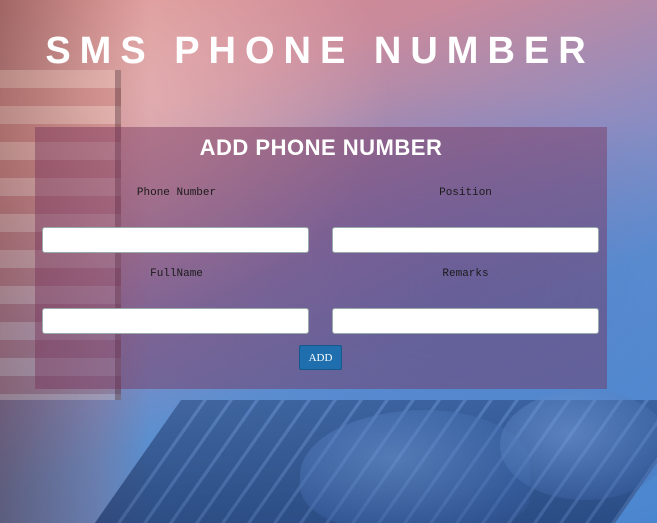 The width and height of the screenshot is (657, 523). I want to click on position-label: Position, so click(465, 193).